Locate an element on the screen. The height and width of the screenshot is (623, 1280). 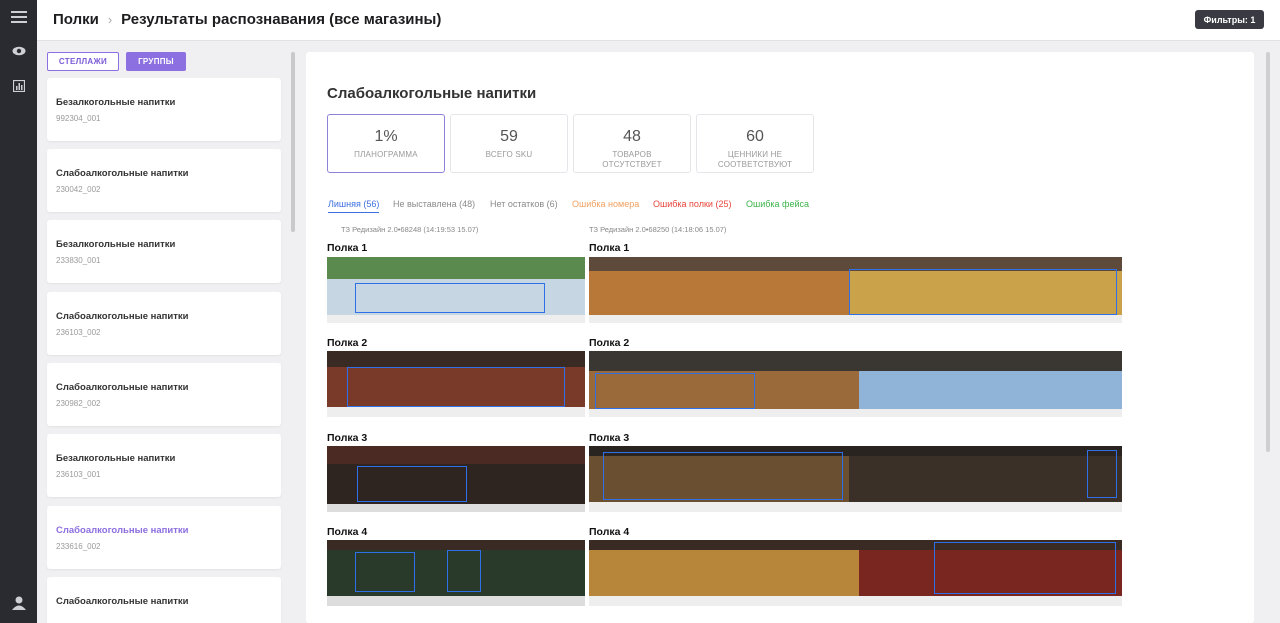
group-card-code: 992304_001 is located at coordinates (78, 118).